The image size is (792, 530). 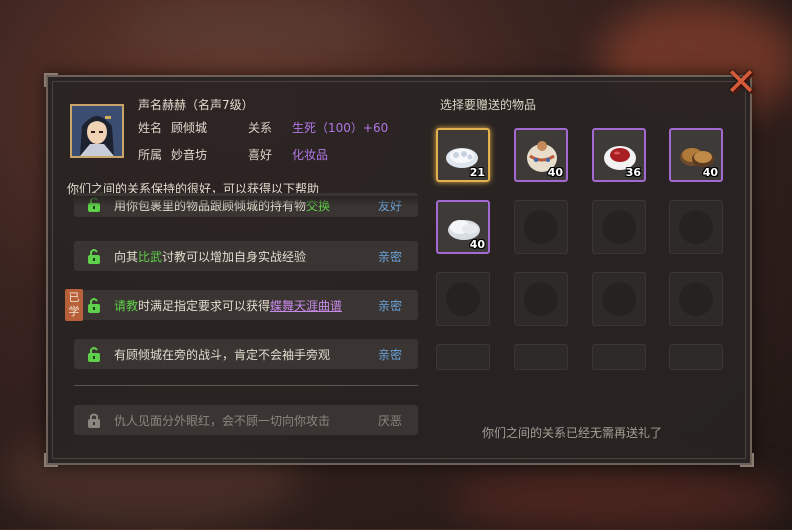 I want to click on gift-slot: 21, so click(x=463, y=155).